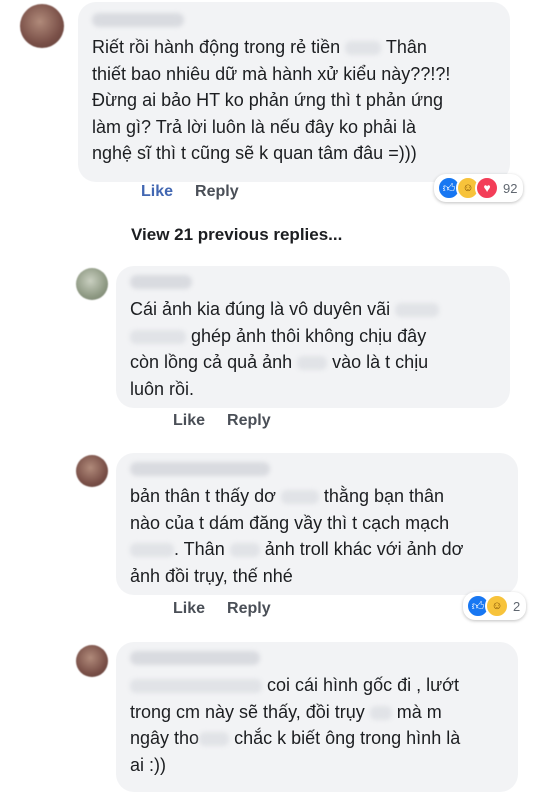 This screenshot has height=792, width=540. What do you see at coordinates (510, 188) in the screenshot?
I see `reaction-count: 92` at bounding box center [510, 188].